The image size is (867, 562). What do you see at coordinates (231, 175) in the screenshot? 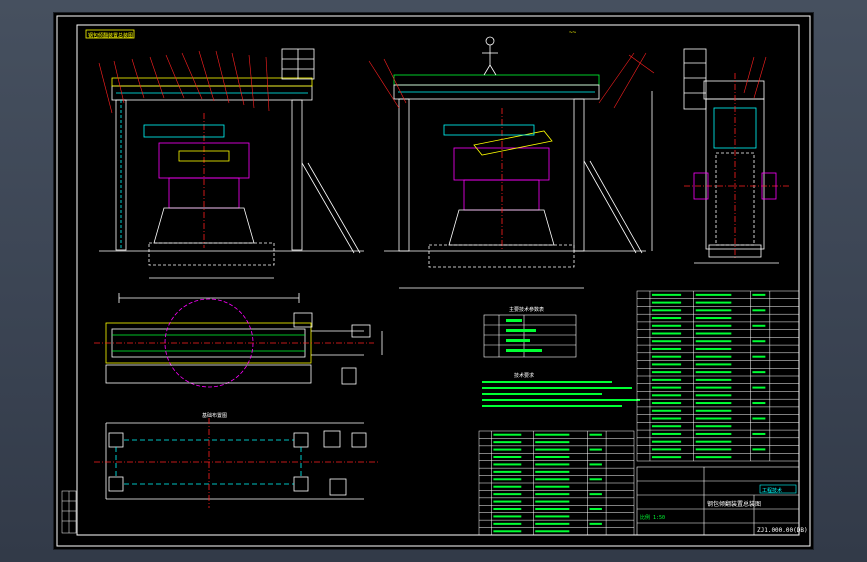
I see `front-view-left` at bounding box center [231, 175].